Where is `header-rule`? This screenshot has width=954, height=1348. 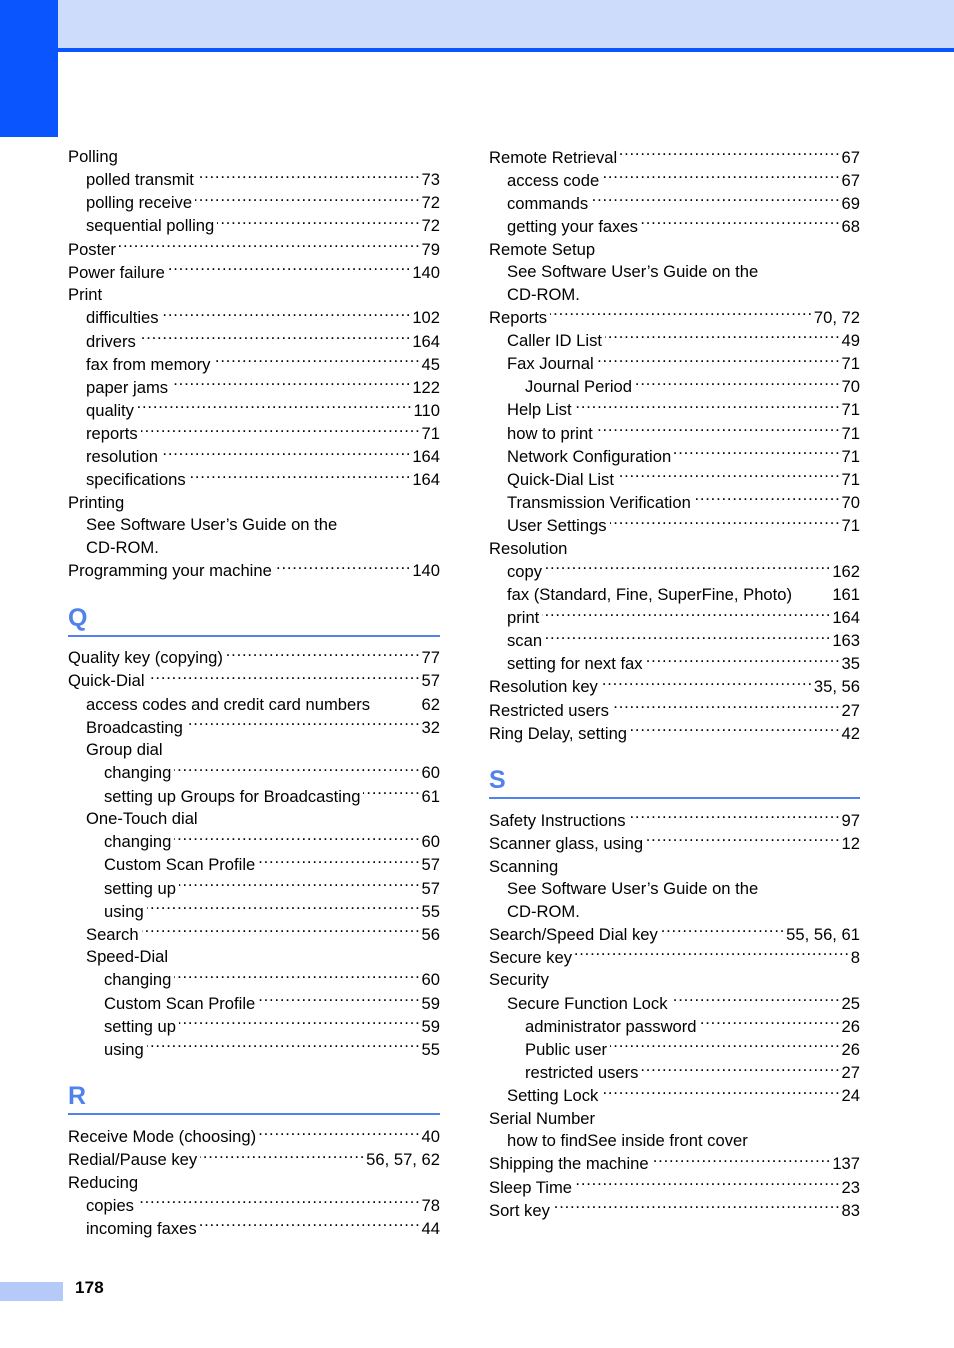 header-rule is located at coordinates (506, 50).